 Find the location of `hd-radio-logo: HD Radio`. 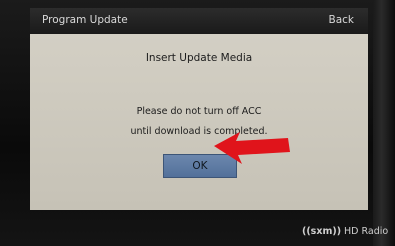

hd-radio-logo: HD Radio is located at coordinates (366, 231).